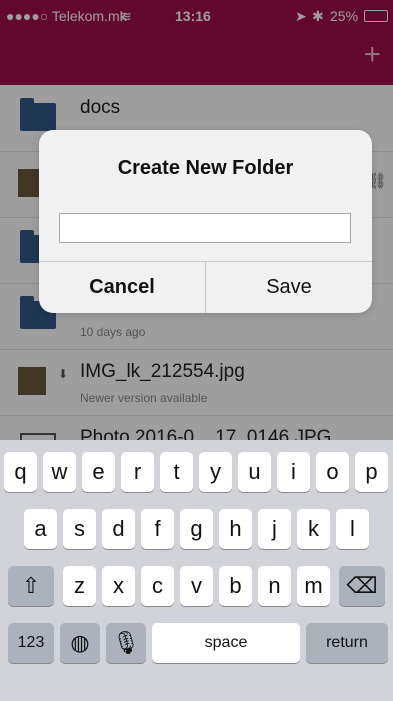 The width and height of the screenshot is (393, 701). What do you see at coordinates (196, 586) in the screenshot?
I see `key: v` at bounding box center [196, 586].